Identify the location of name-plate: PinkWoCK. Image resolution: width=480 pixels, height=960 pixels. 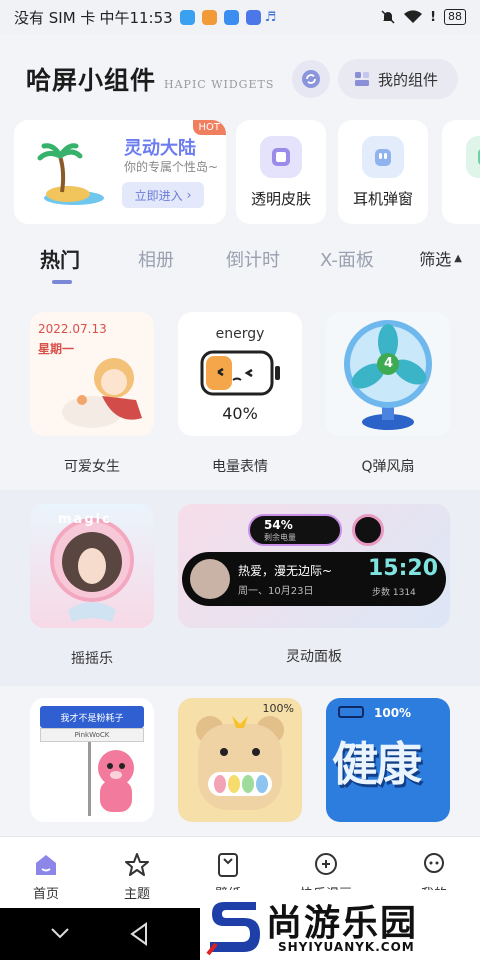
(92, 735).